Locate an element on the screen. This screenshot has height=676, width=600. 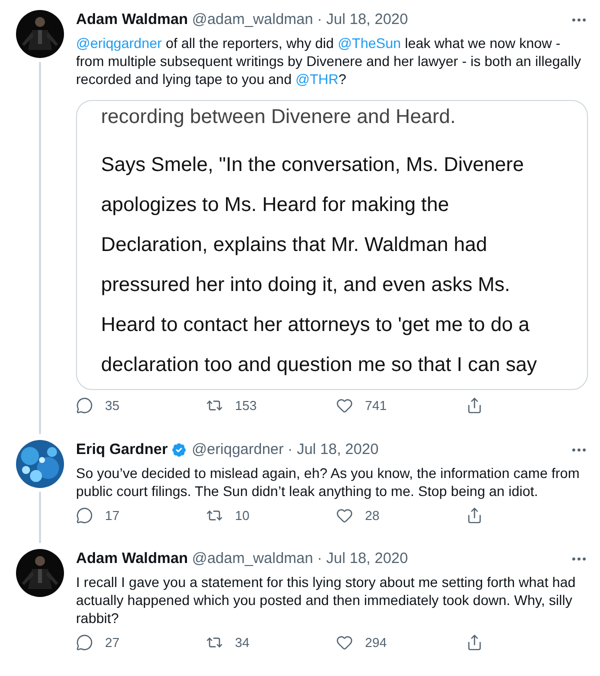
count: 153 is located at coordinates (246, 406).